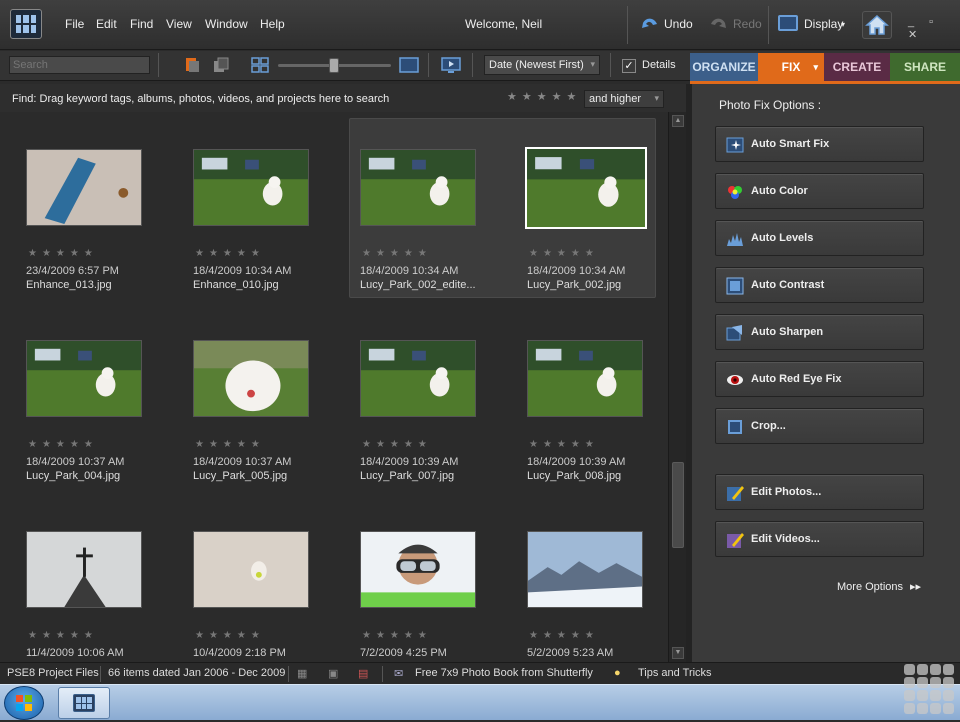 This screenshot has width=960, height=722. Describe the element at coordinates (718, 24) in the screenshot. I see `redo-icon` at that location.